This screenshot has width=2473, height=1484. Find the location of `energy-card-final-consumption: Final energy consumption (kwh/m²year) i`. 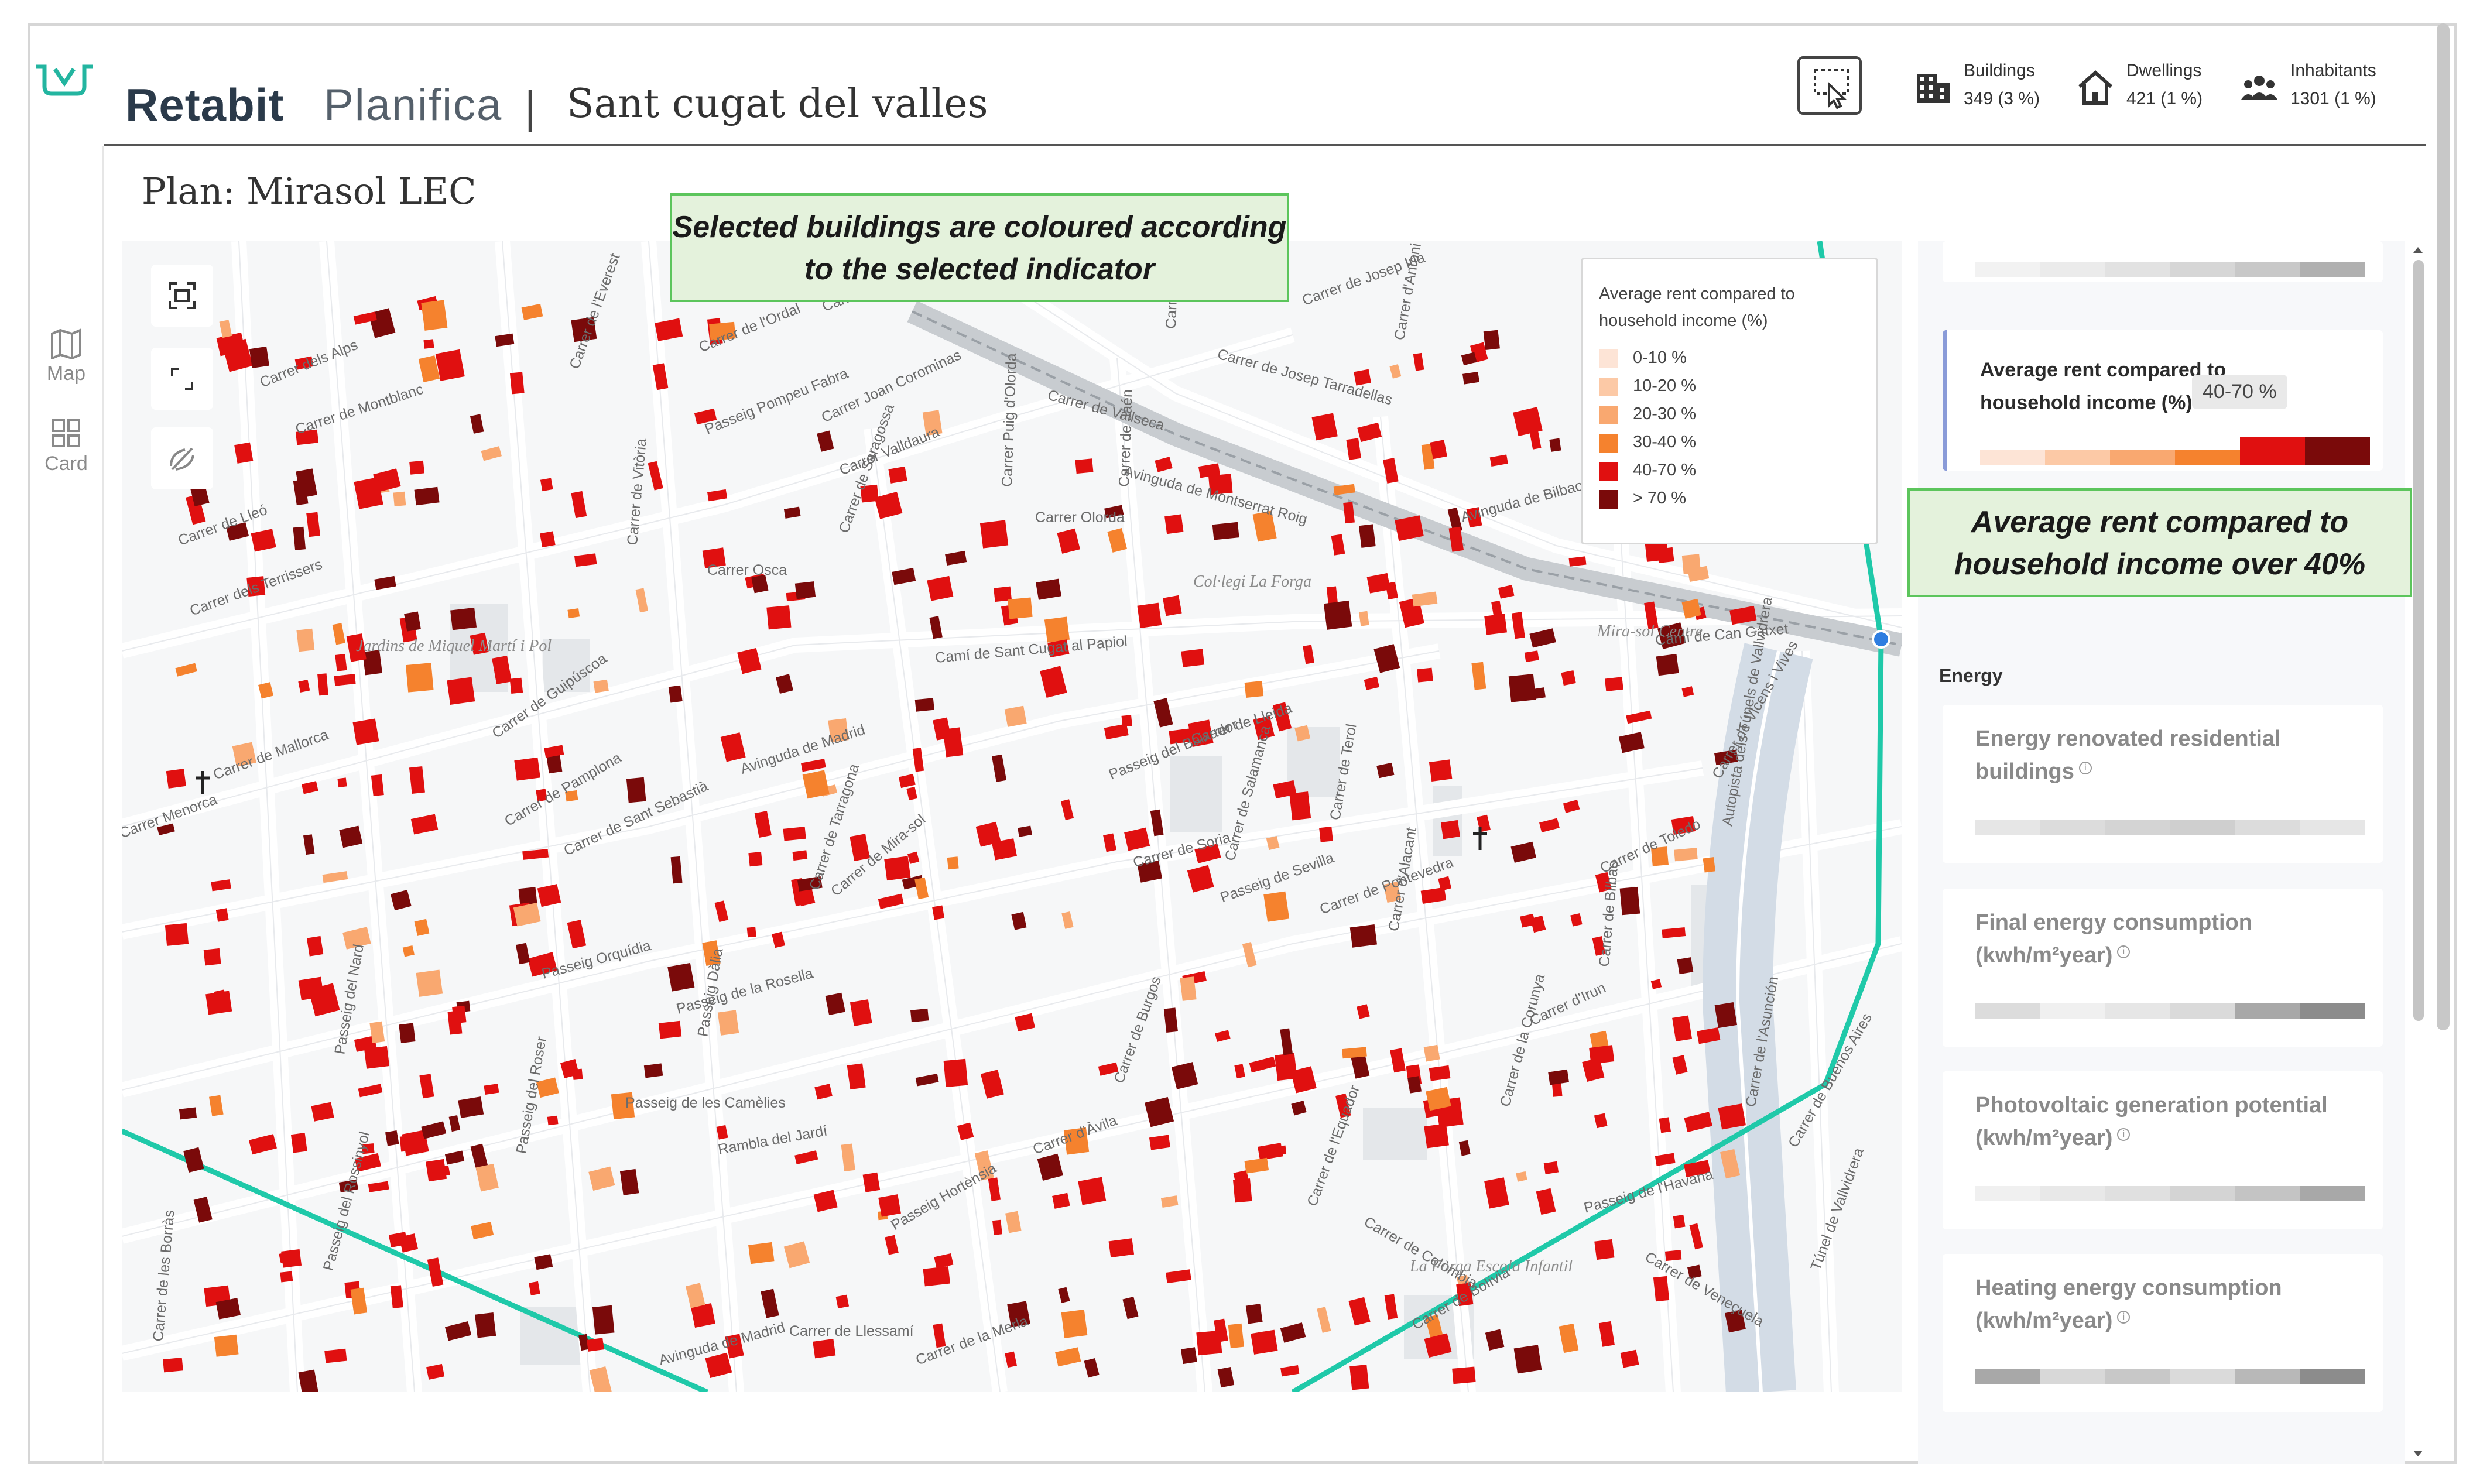

energy-card-final-consumption: Final energy consumption (kwh/m²year) i is located at coordinates (2163, 968).